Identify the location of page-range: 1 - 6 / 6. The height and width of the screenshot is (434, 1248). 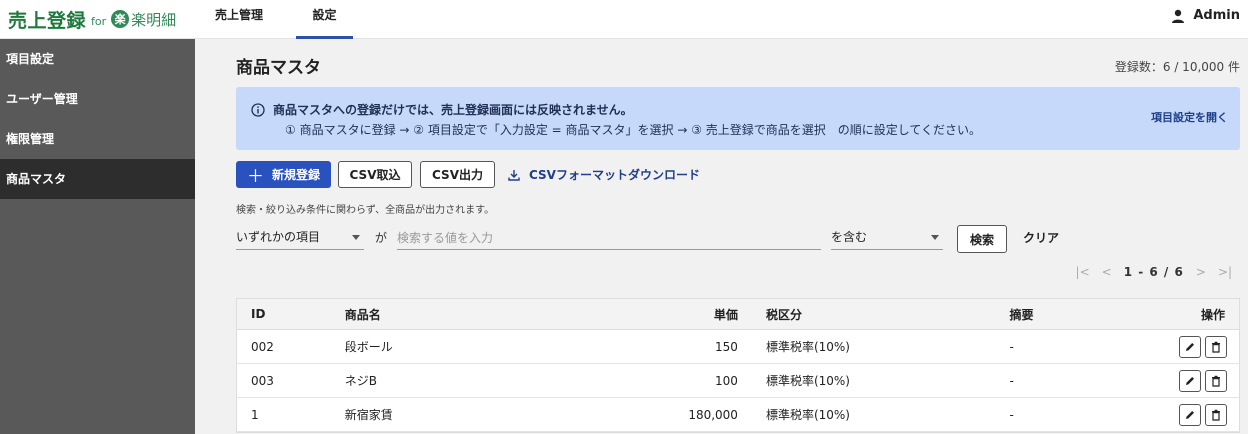
(1153, 272).